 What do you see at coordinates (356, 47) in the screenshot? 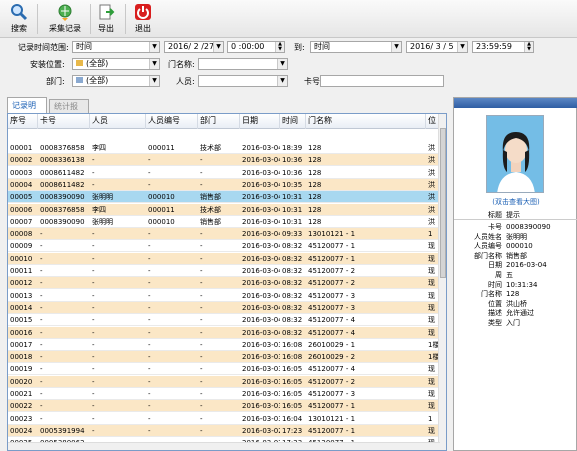
I see `end-mode-select: 时间 ▼` at bounding box center [356, 47].